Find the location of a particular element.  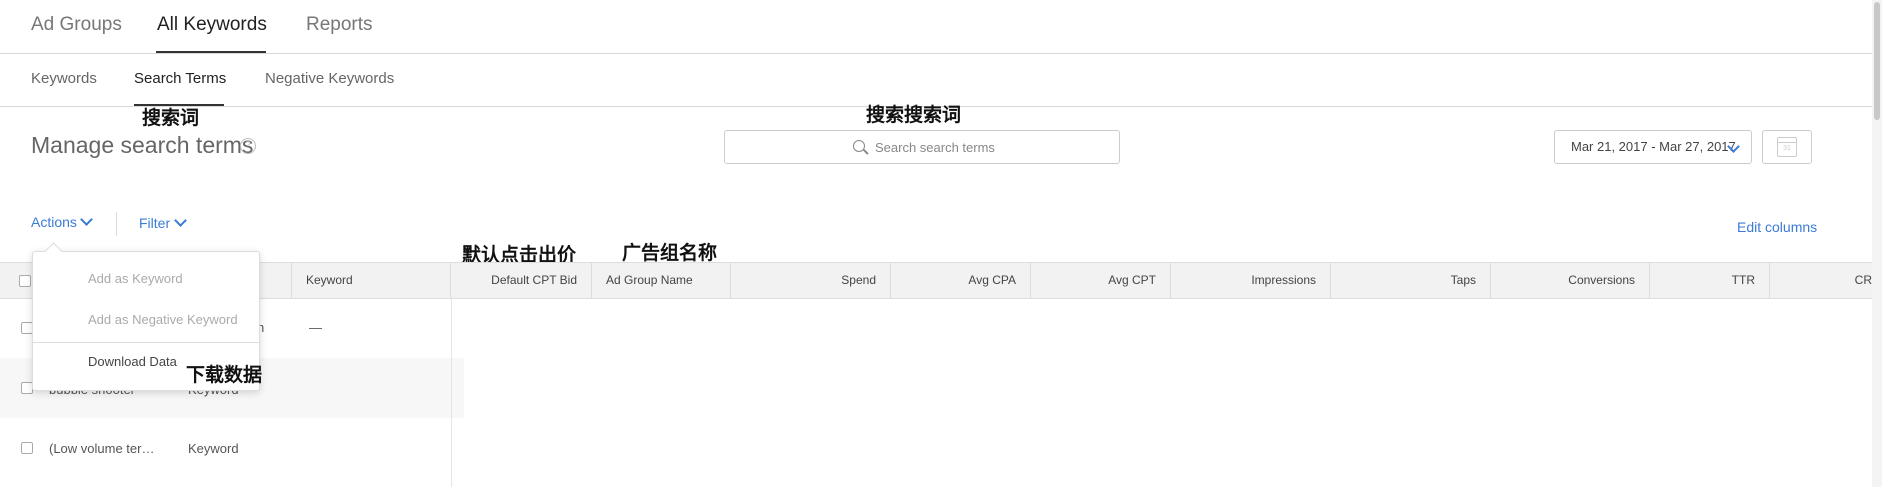

row-source: Keyword is located at coordinates (213, 448).